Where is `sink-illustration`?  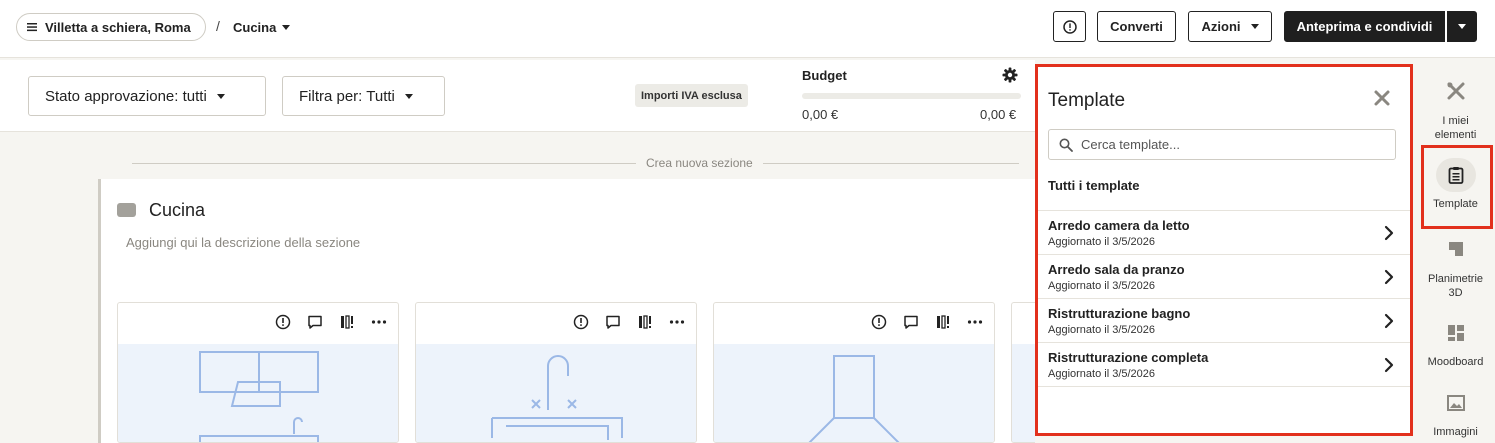
sink-illustration is located at coordinates (556, 393).